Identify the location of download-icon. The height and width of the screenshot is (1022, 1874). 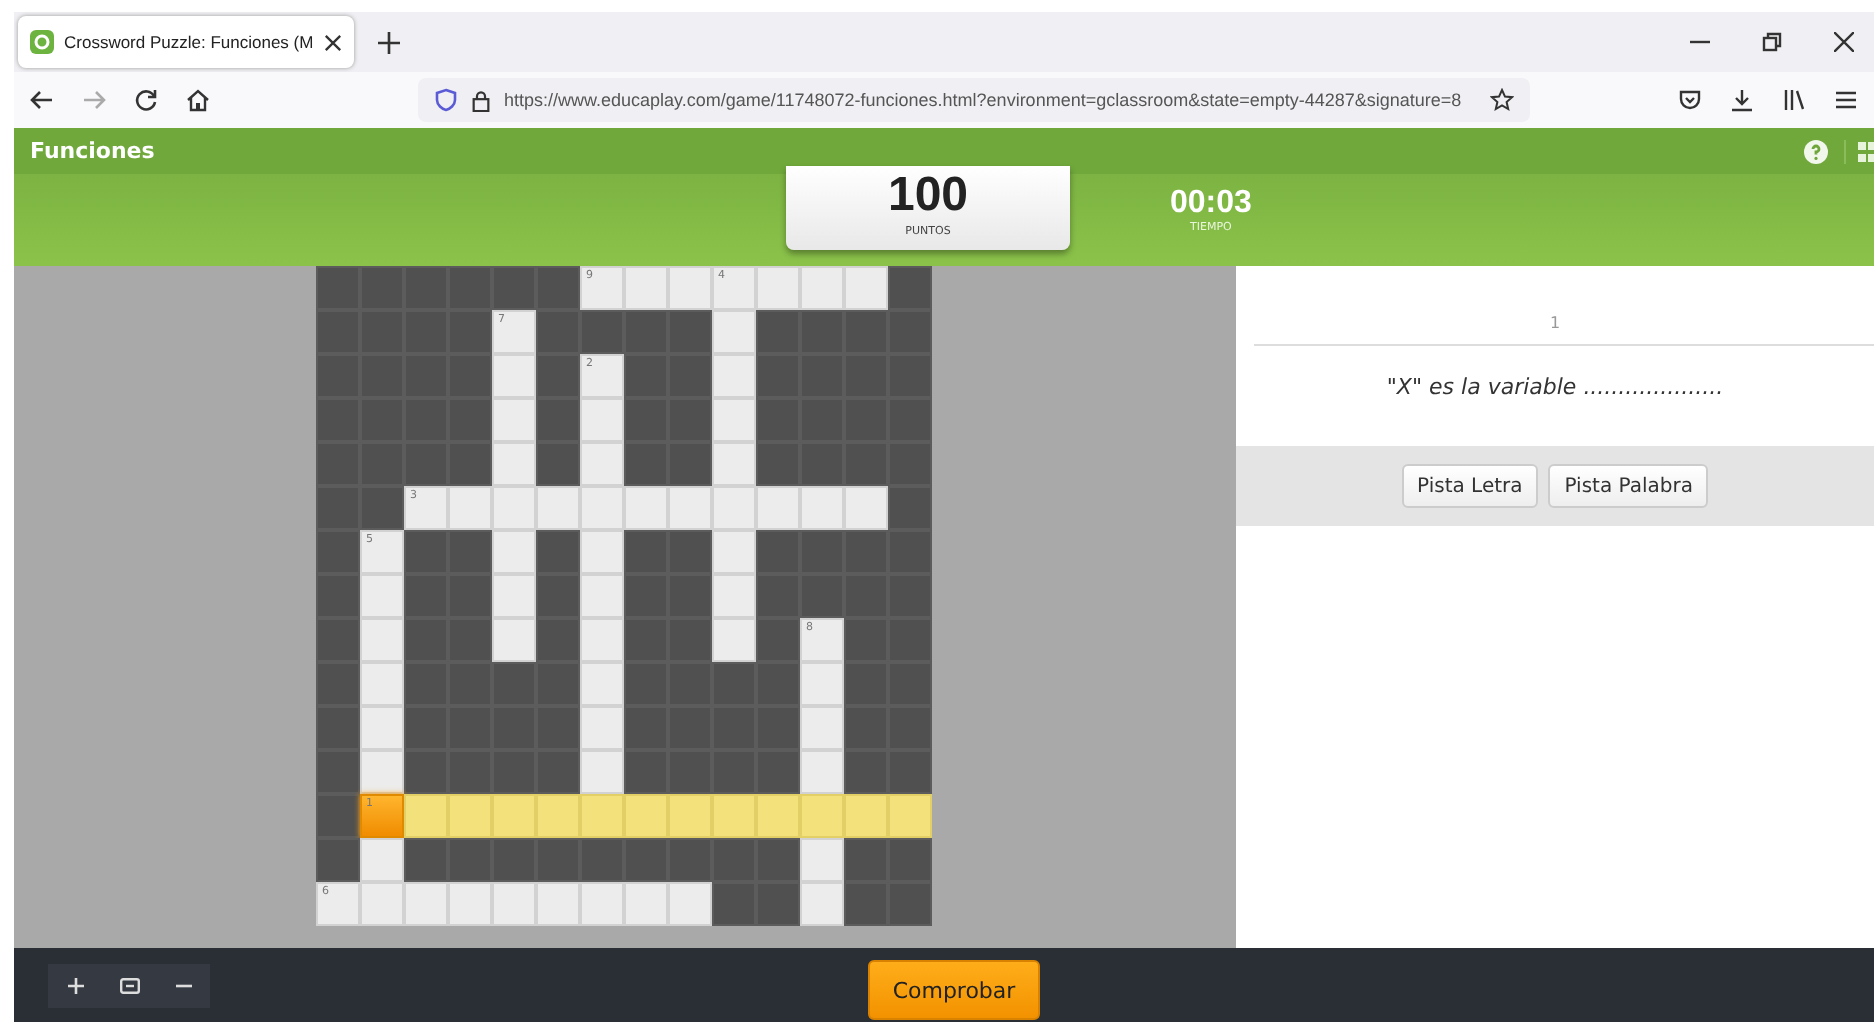
(1742, 100).